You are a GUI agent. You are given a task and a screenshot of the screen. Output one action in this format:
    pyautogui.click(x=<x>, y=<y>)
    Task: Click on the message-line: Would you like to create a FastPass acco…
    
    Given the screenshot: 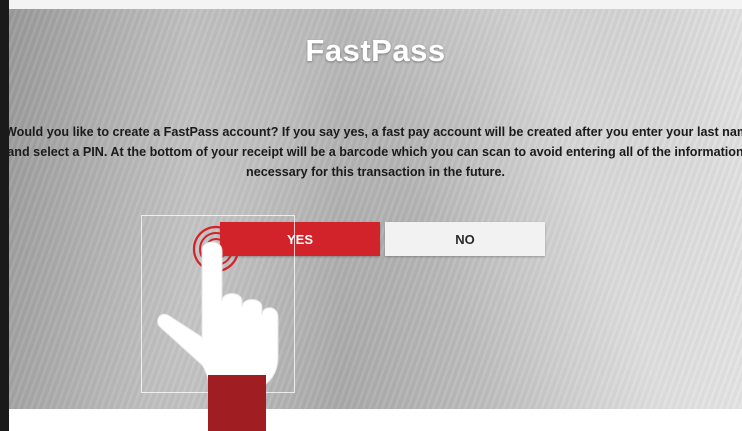 What is the action you would take?
    pyautogui.click(x=375, y=132)
    